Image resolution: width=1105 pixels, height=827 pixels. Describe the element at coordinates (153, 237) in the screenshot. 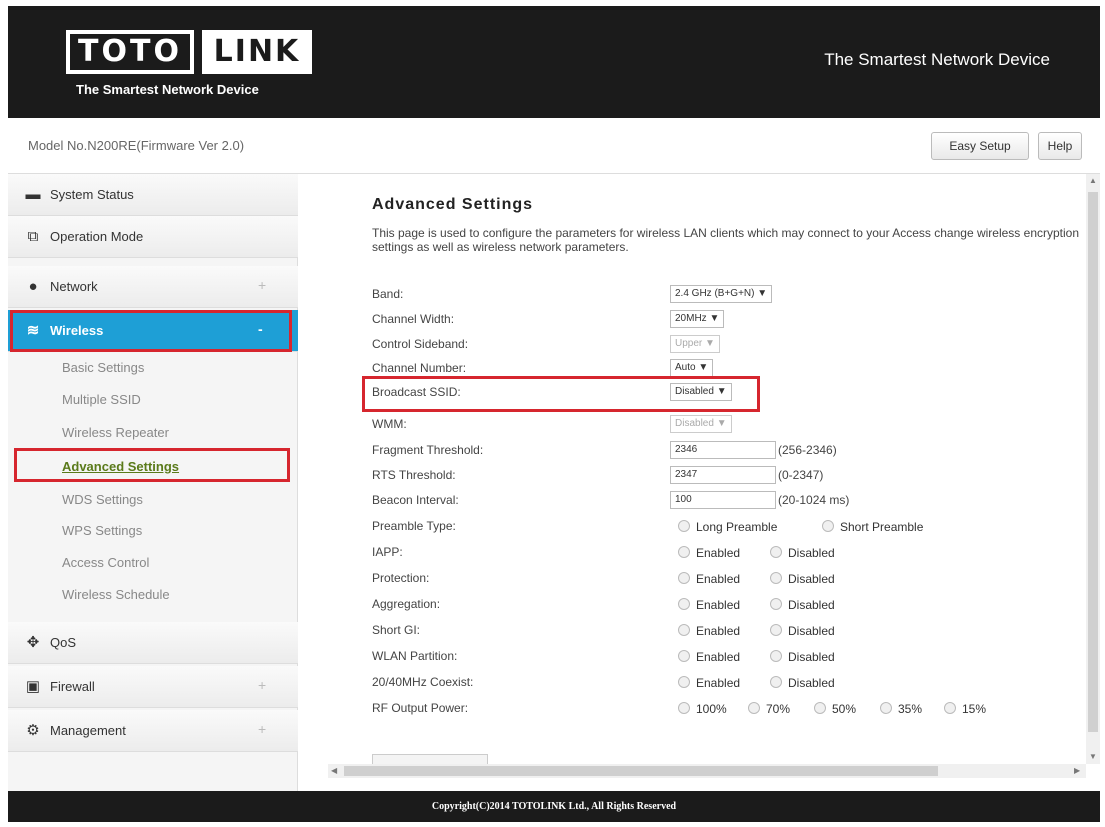

I see `sidebar-item-operation-mode: ⧉ Operation Mode` at that location.